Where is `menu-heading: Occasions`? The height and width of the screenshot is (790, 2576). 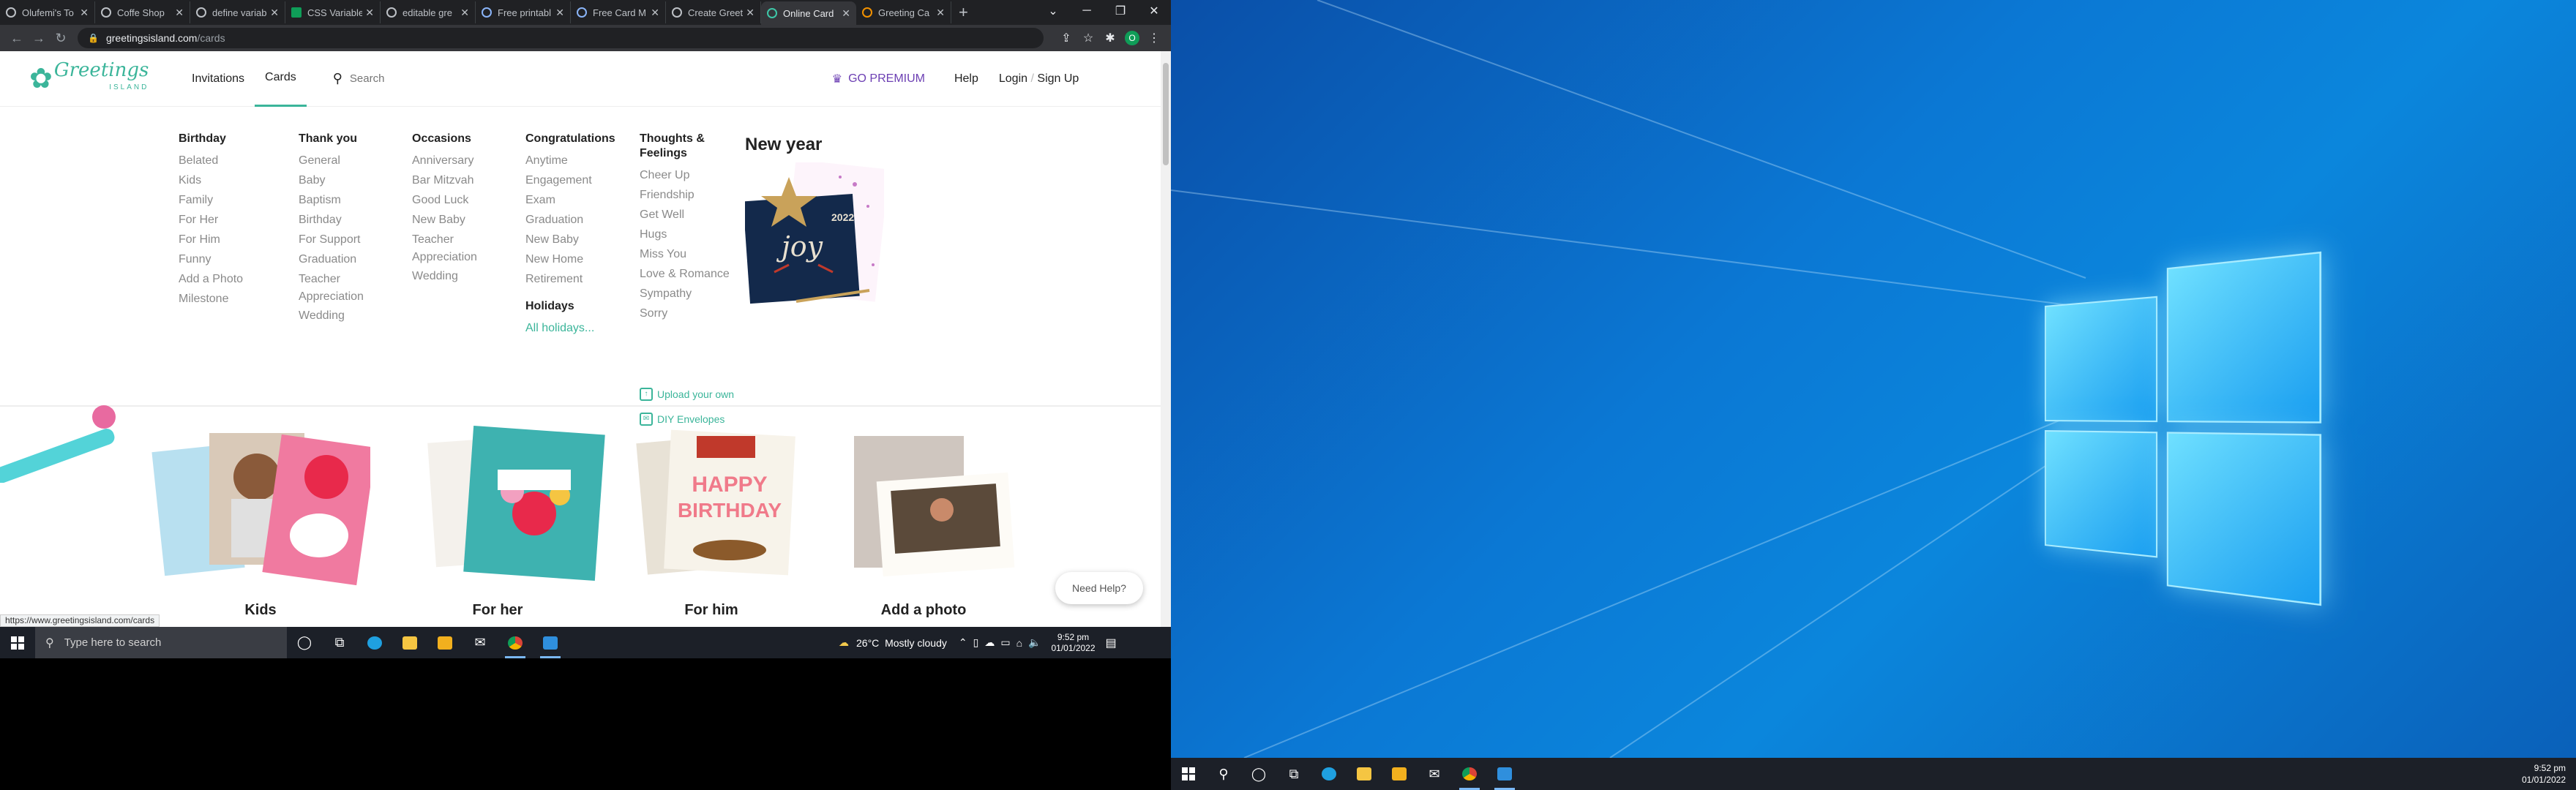 menu-heading: Occasions is located at coordinates (444, 139).